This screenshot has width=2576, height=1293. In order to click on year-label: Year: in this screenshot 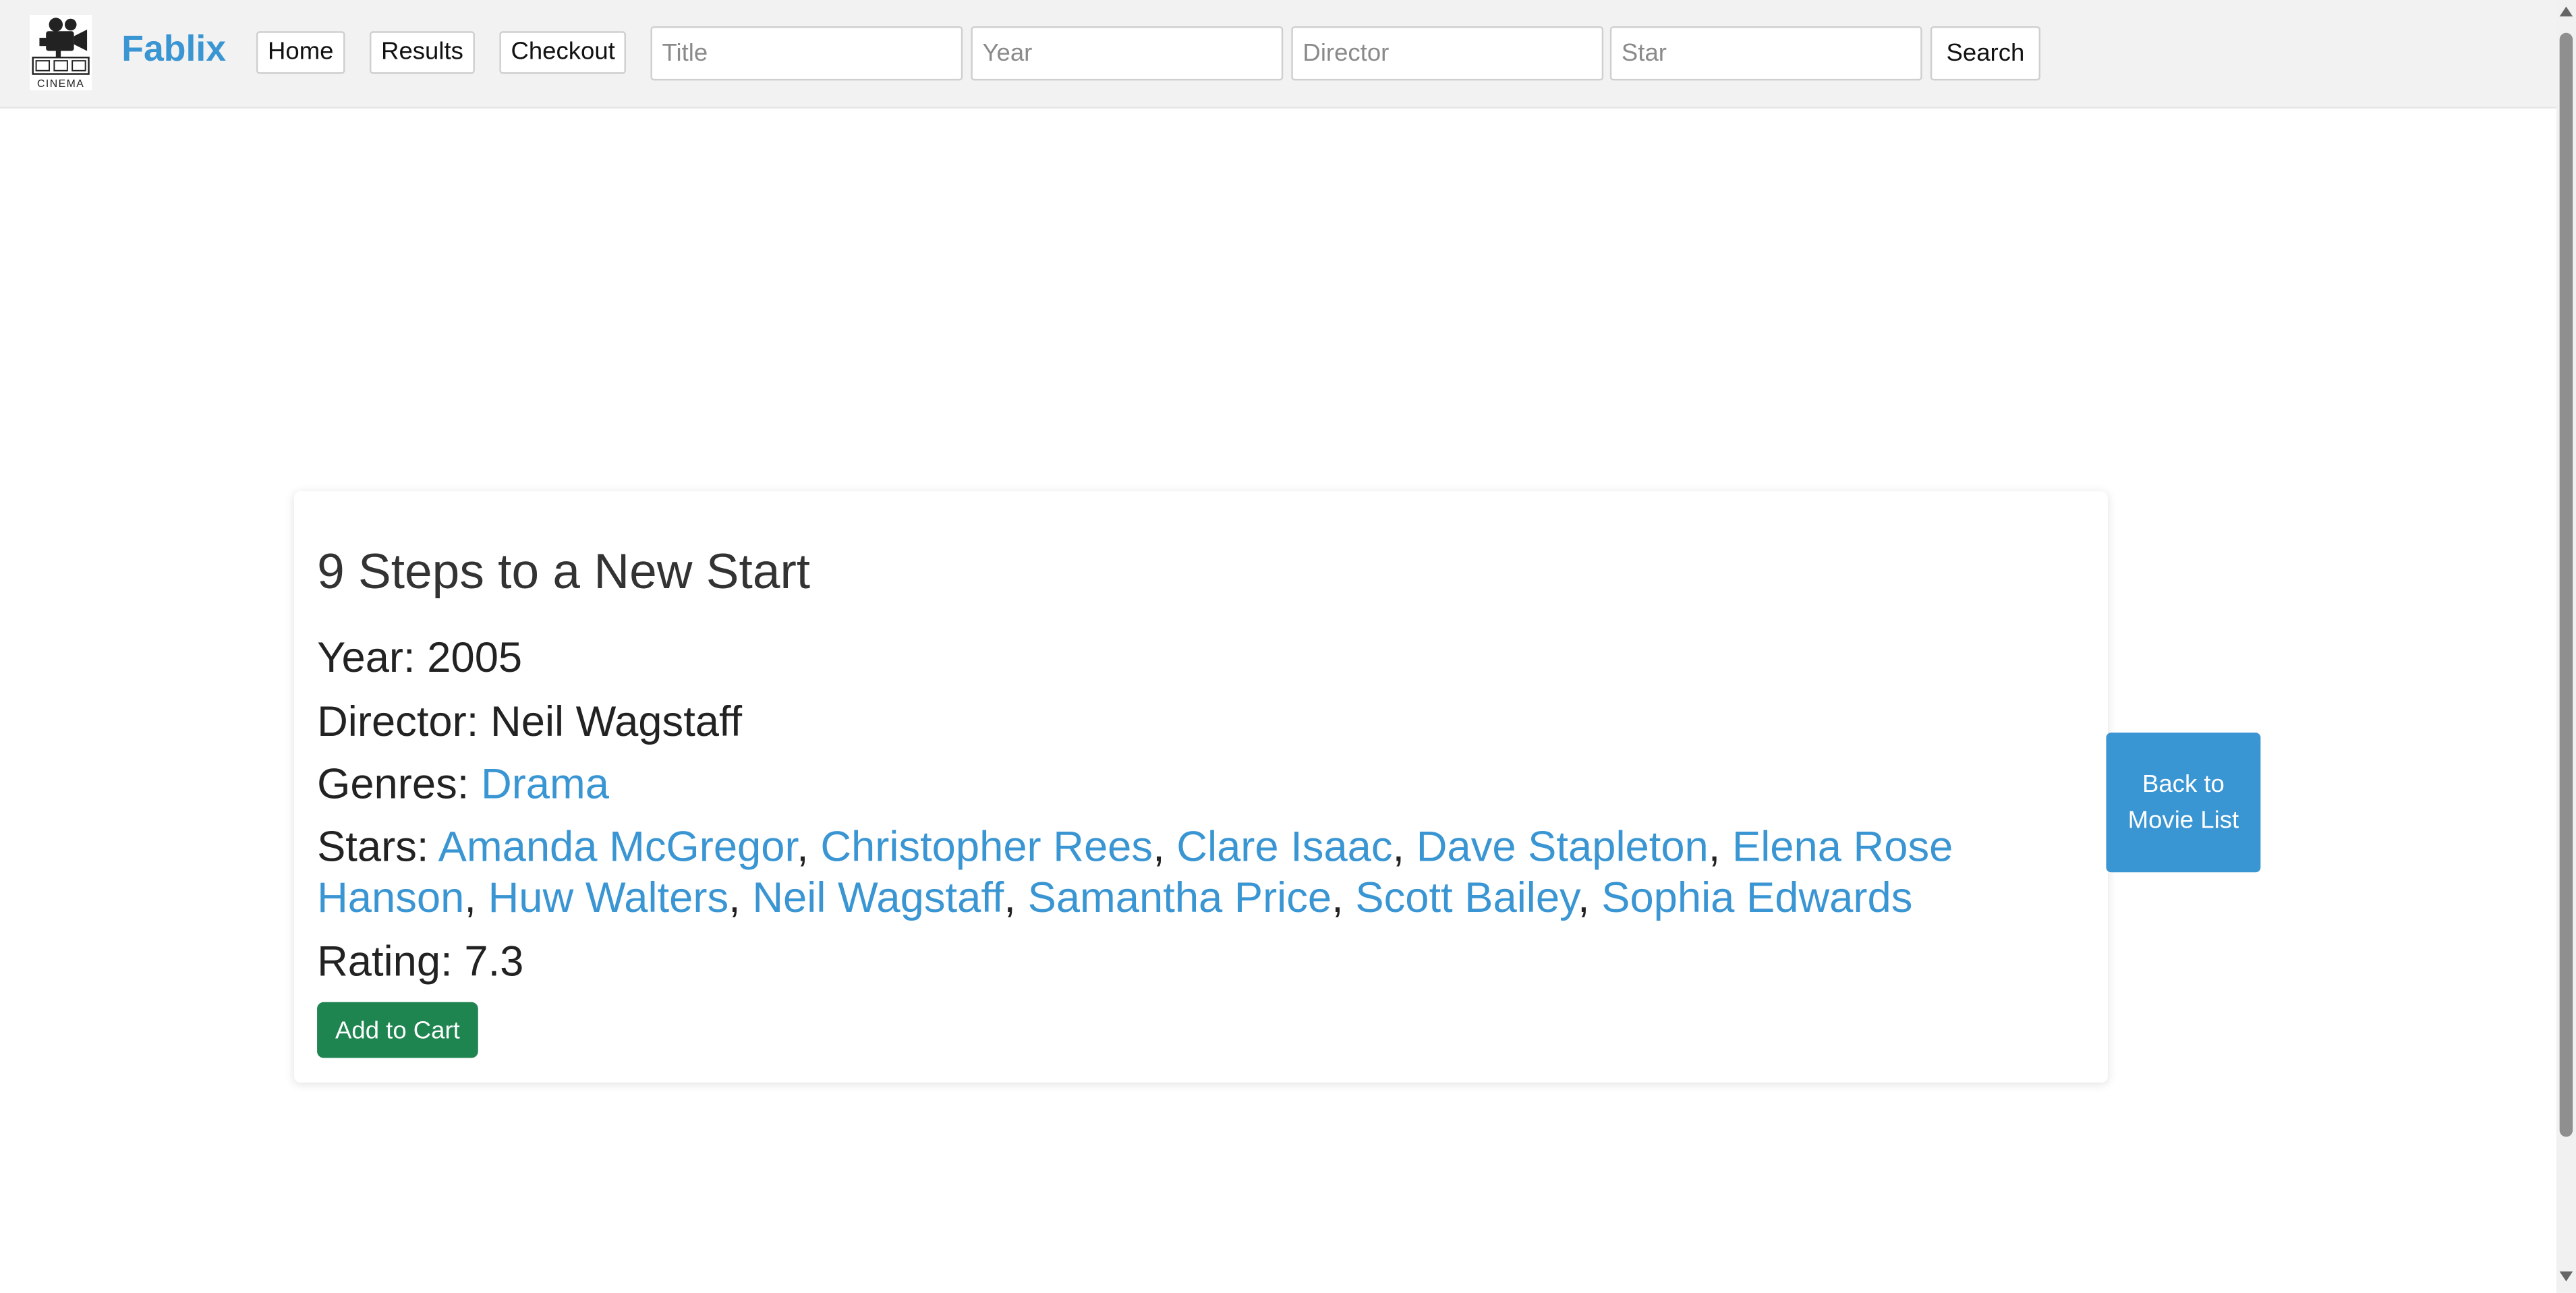, I will do `click(366, 657)`.